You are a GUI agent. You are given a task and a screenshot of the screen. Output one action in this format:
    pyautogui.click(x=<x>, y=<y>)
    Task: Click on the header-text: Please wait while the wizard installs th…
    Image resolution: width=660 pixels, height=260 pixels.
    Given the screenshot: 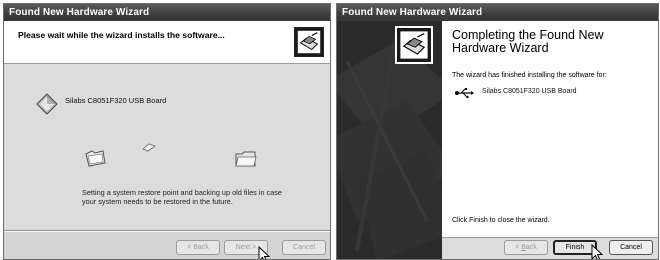 What is the action you would take?
    pyautogui.click(x=121, y=35)
    